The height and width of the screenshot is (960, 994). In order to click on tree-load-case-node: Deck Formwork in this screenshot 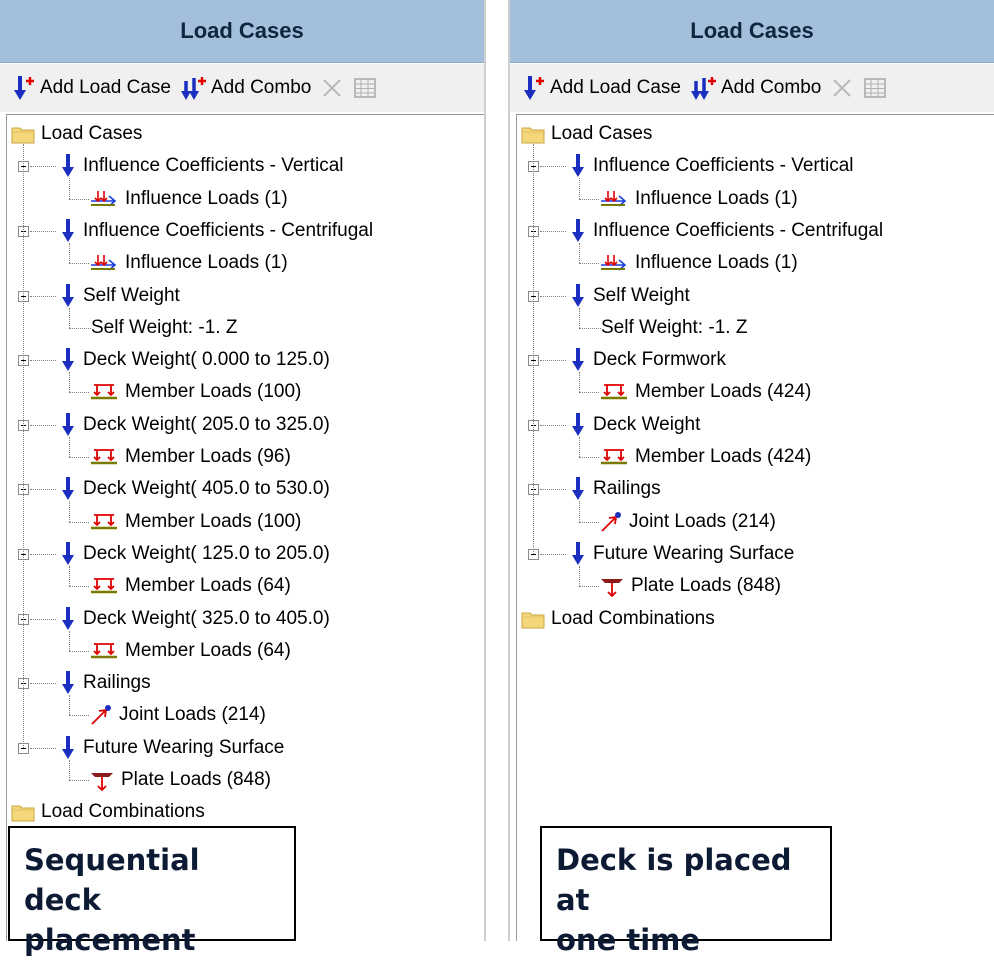, I will do `click(647, 360)`.